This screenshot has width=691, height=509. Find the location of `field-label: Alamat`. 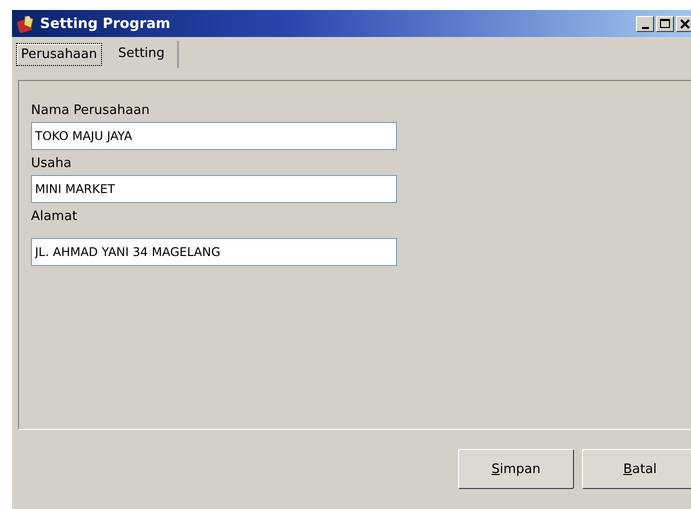

field-label: Alamat is located at coordinates (54, 216).